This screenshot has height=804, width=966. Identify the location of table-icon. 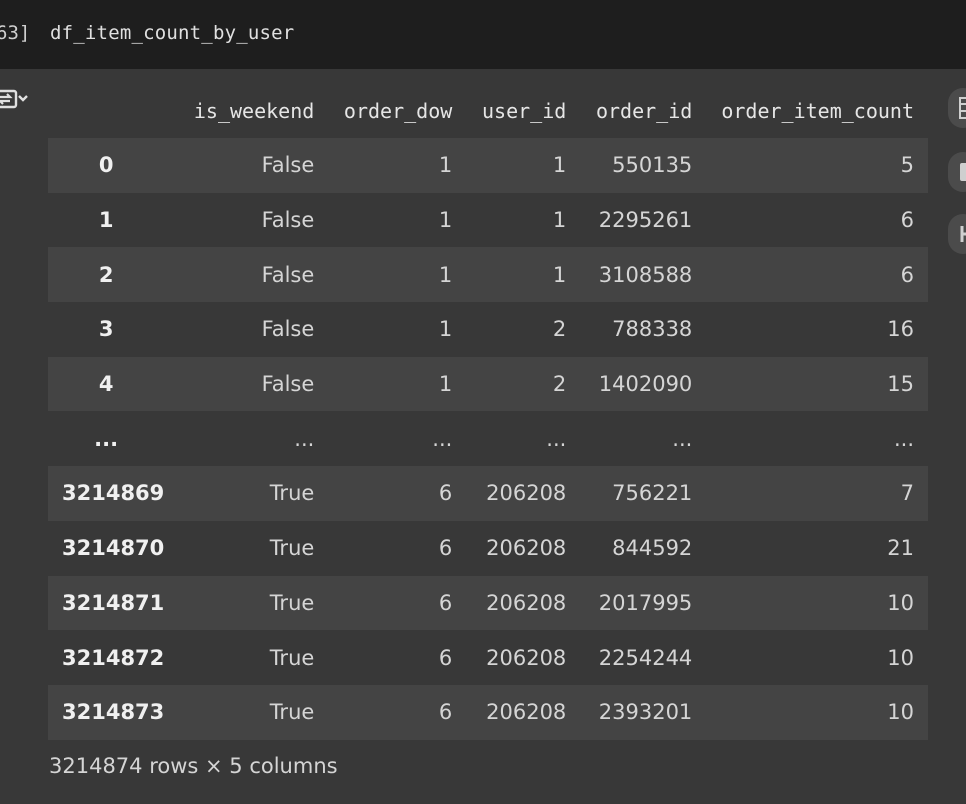
(957, 108).